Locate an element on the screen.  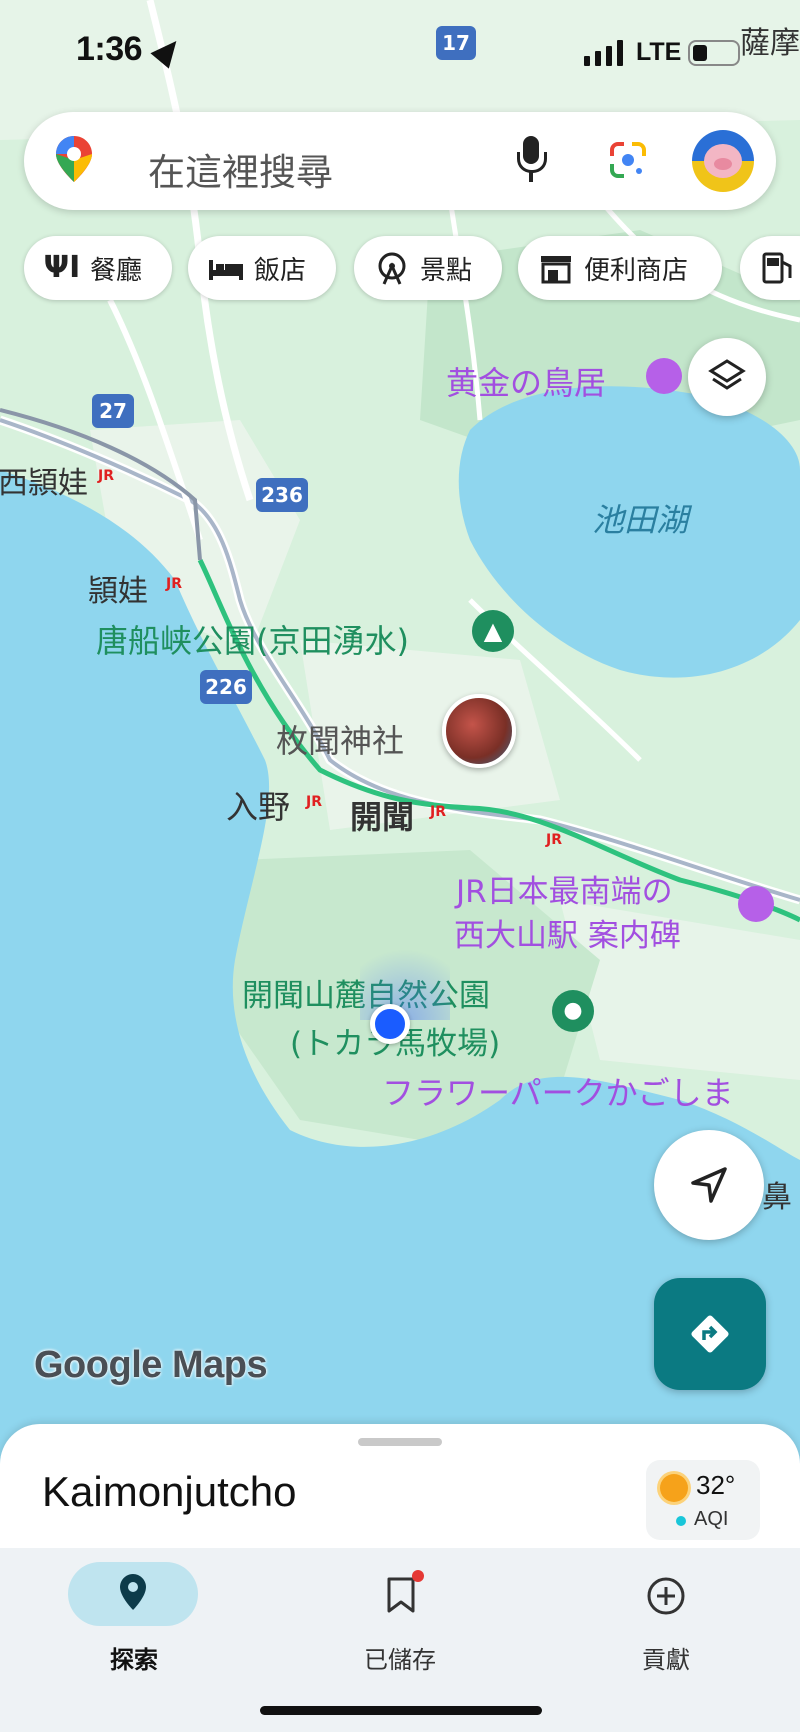
chip-label: 景點 is located at coordinates (446, 270).